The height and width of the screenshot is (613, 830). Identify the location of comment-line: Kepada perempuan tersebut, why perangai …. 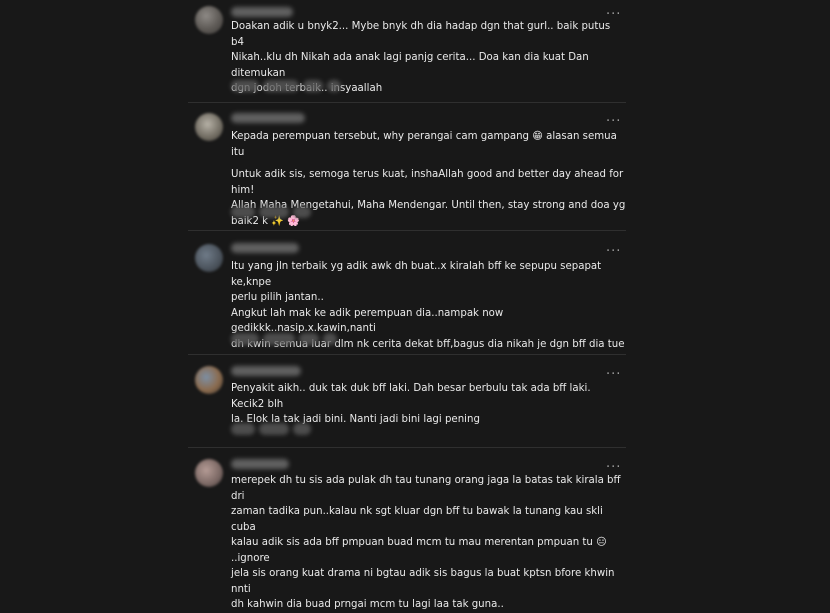
(426, 144).